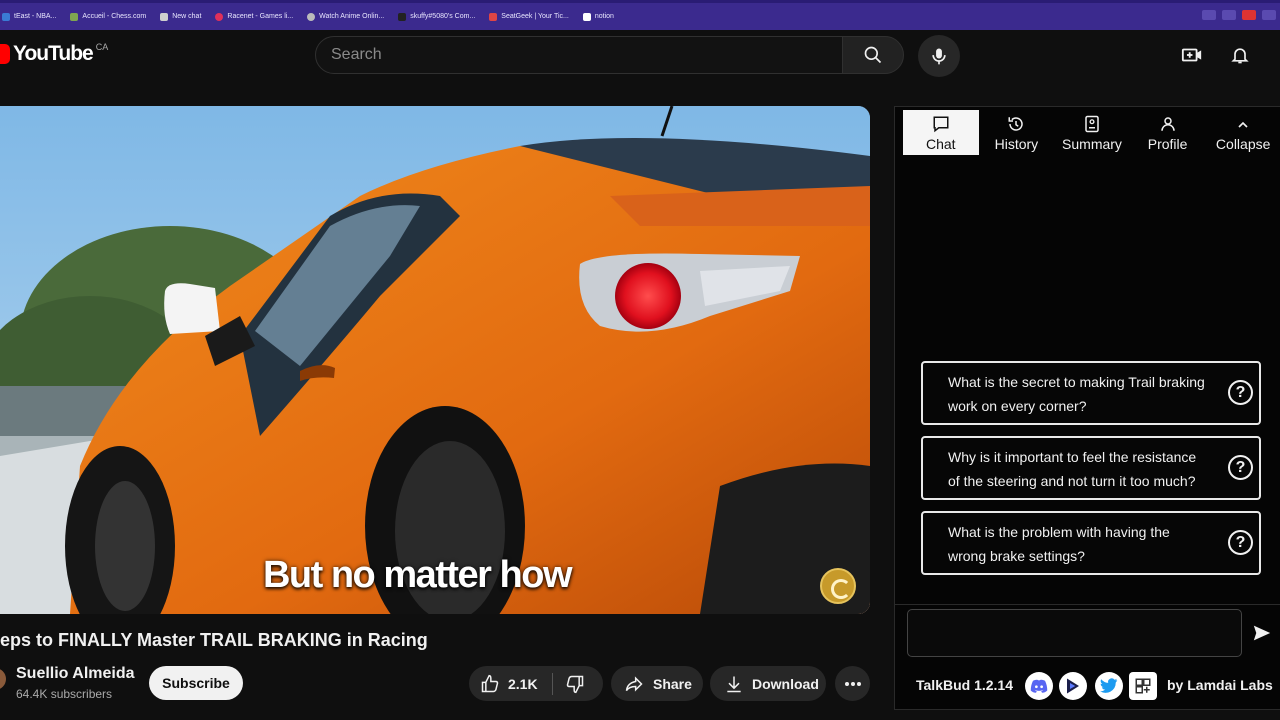 This screenshot has height=720, width=1280. What do you see at coordinates (574, 684) in the screenshot?
I see `thumbs-down-icon` at bounding box center [574, 684].